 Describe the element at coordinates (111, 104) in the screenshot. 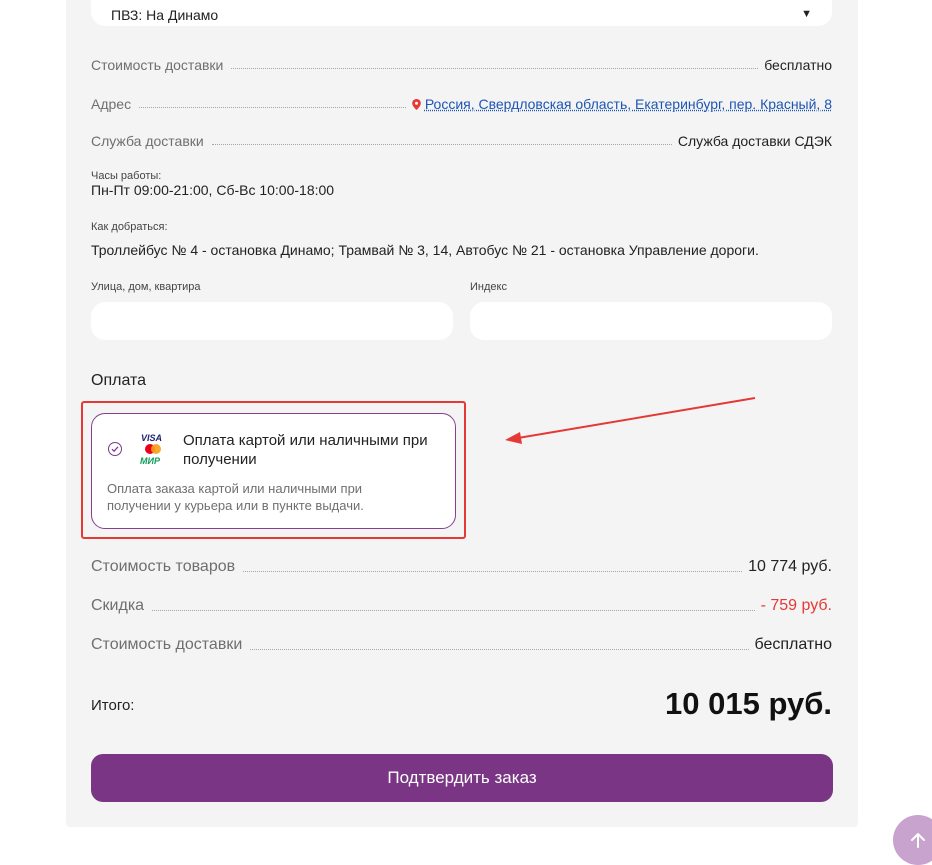

I see `address-label: Адрес` at that location.